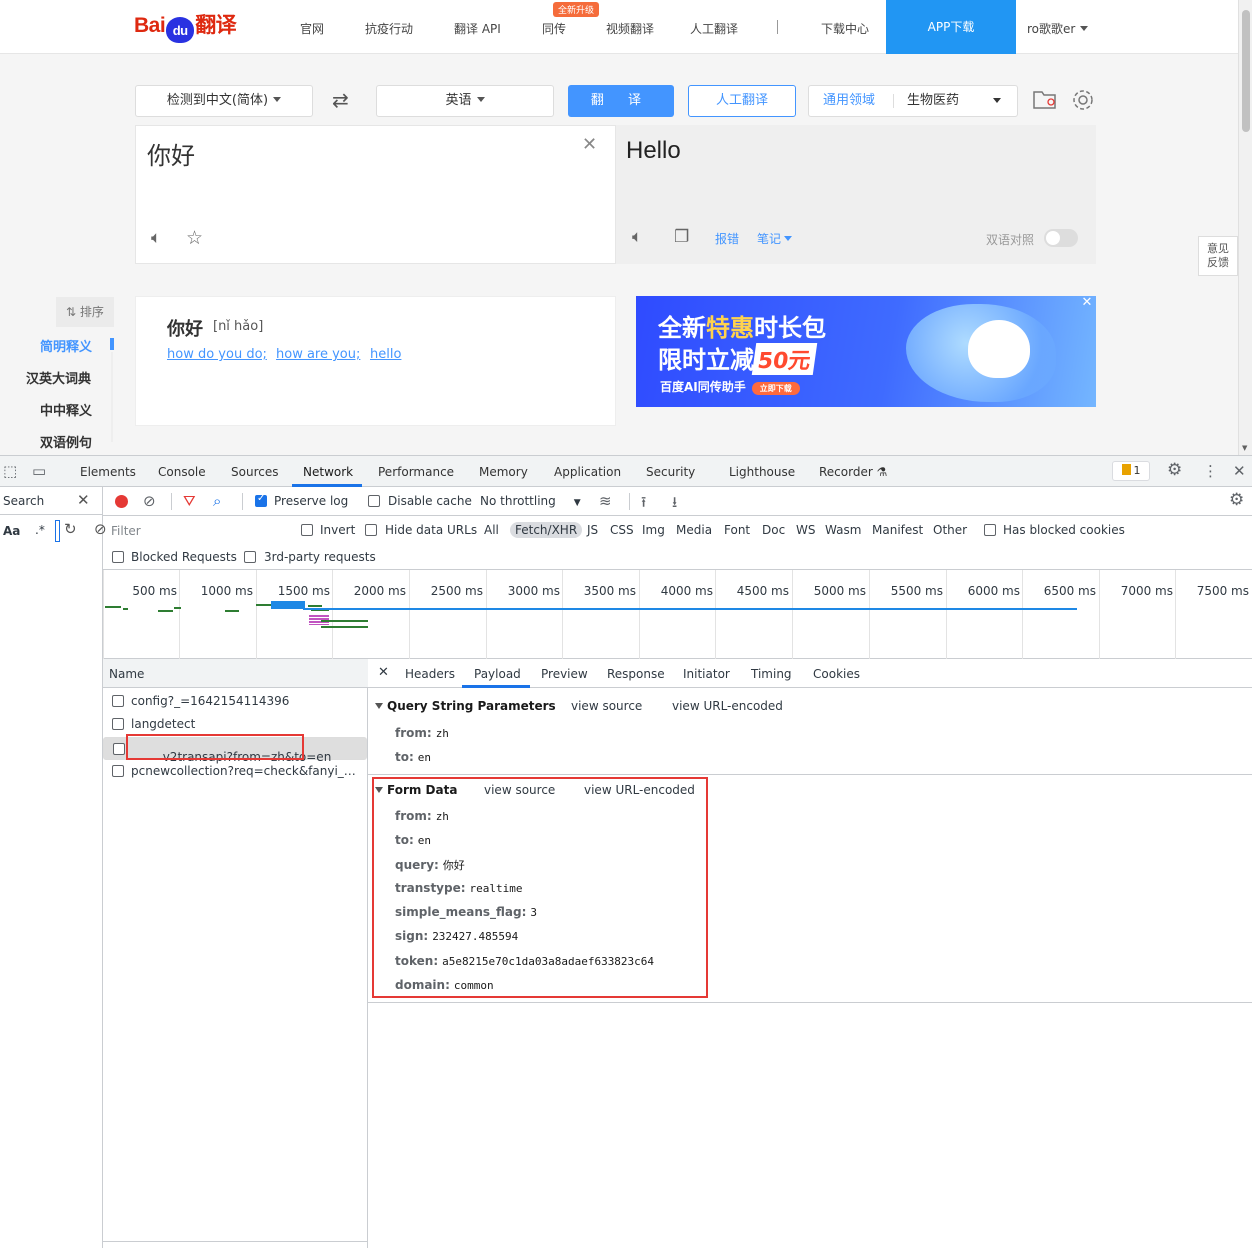  Describe the element at coordinates (951, 27) in the screenshot. I see `app-download-button: APP下载` at that location.